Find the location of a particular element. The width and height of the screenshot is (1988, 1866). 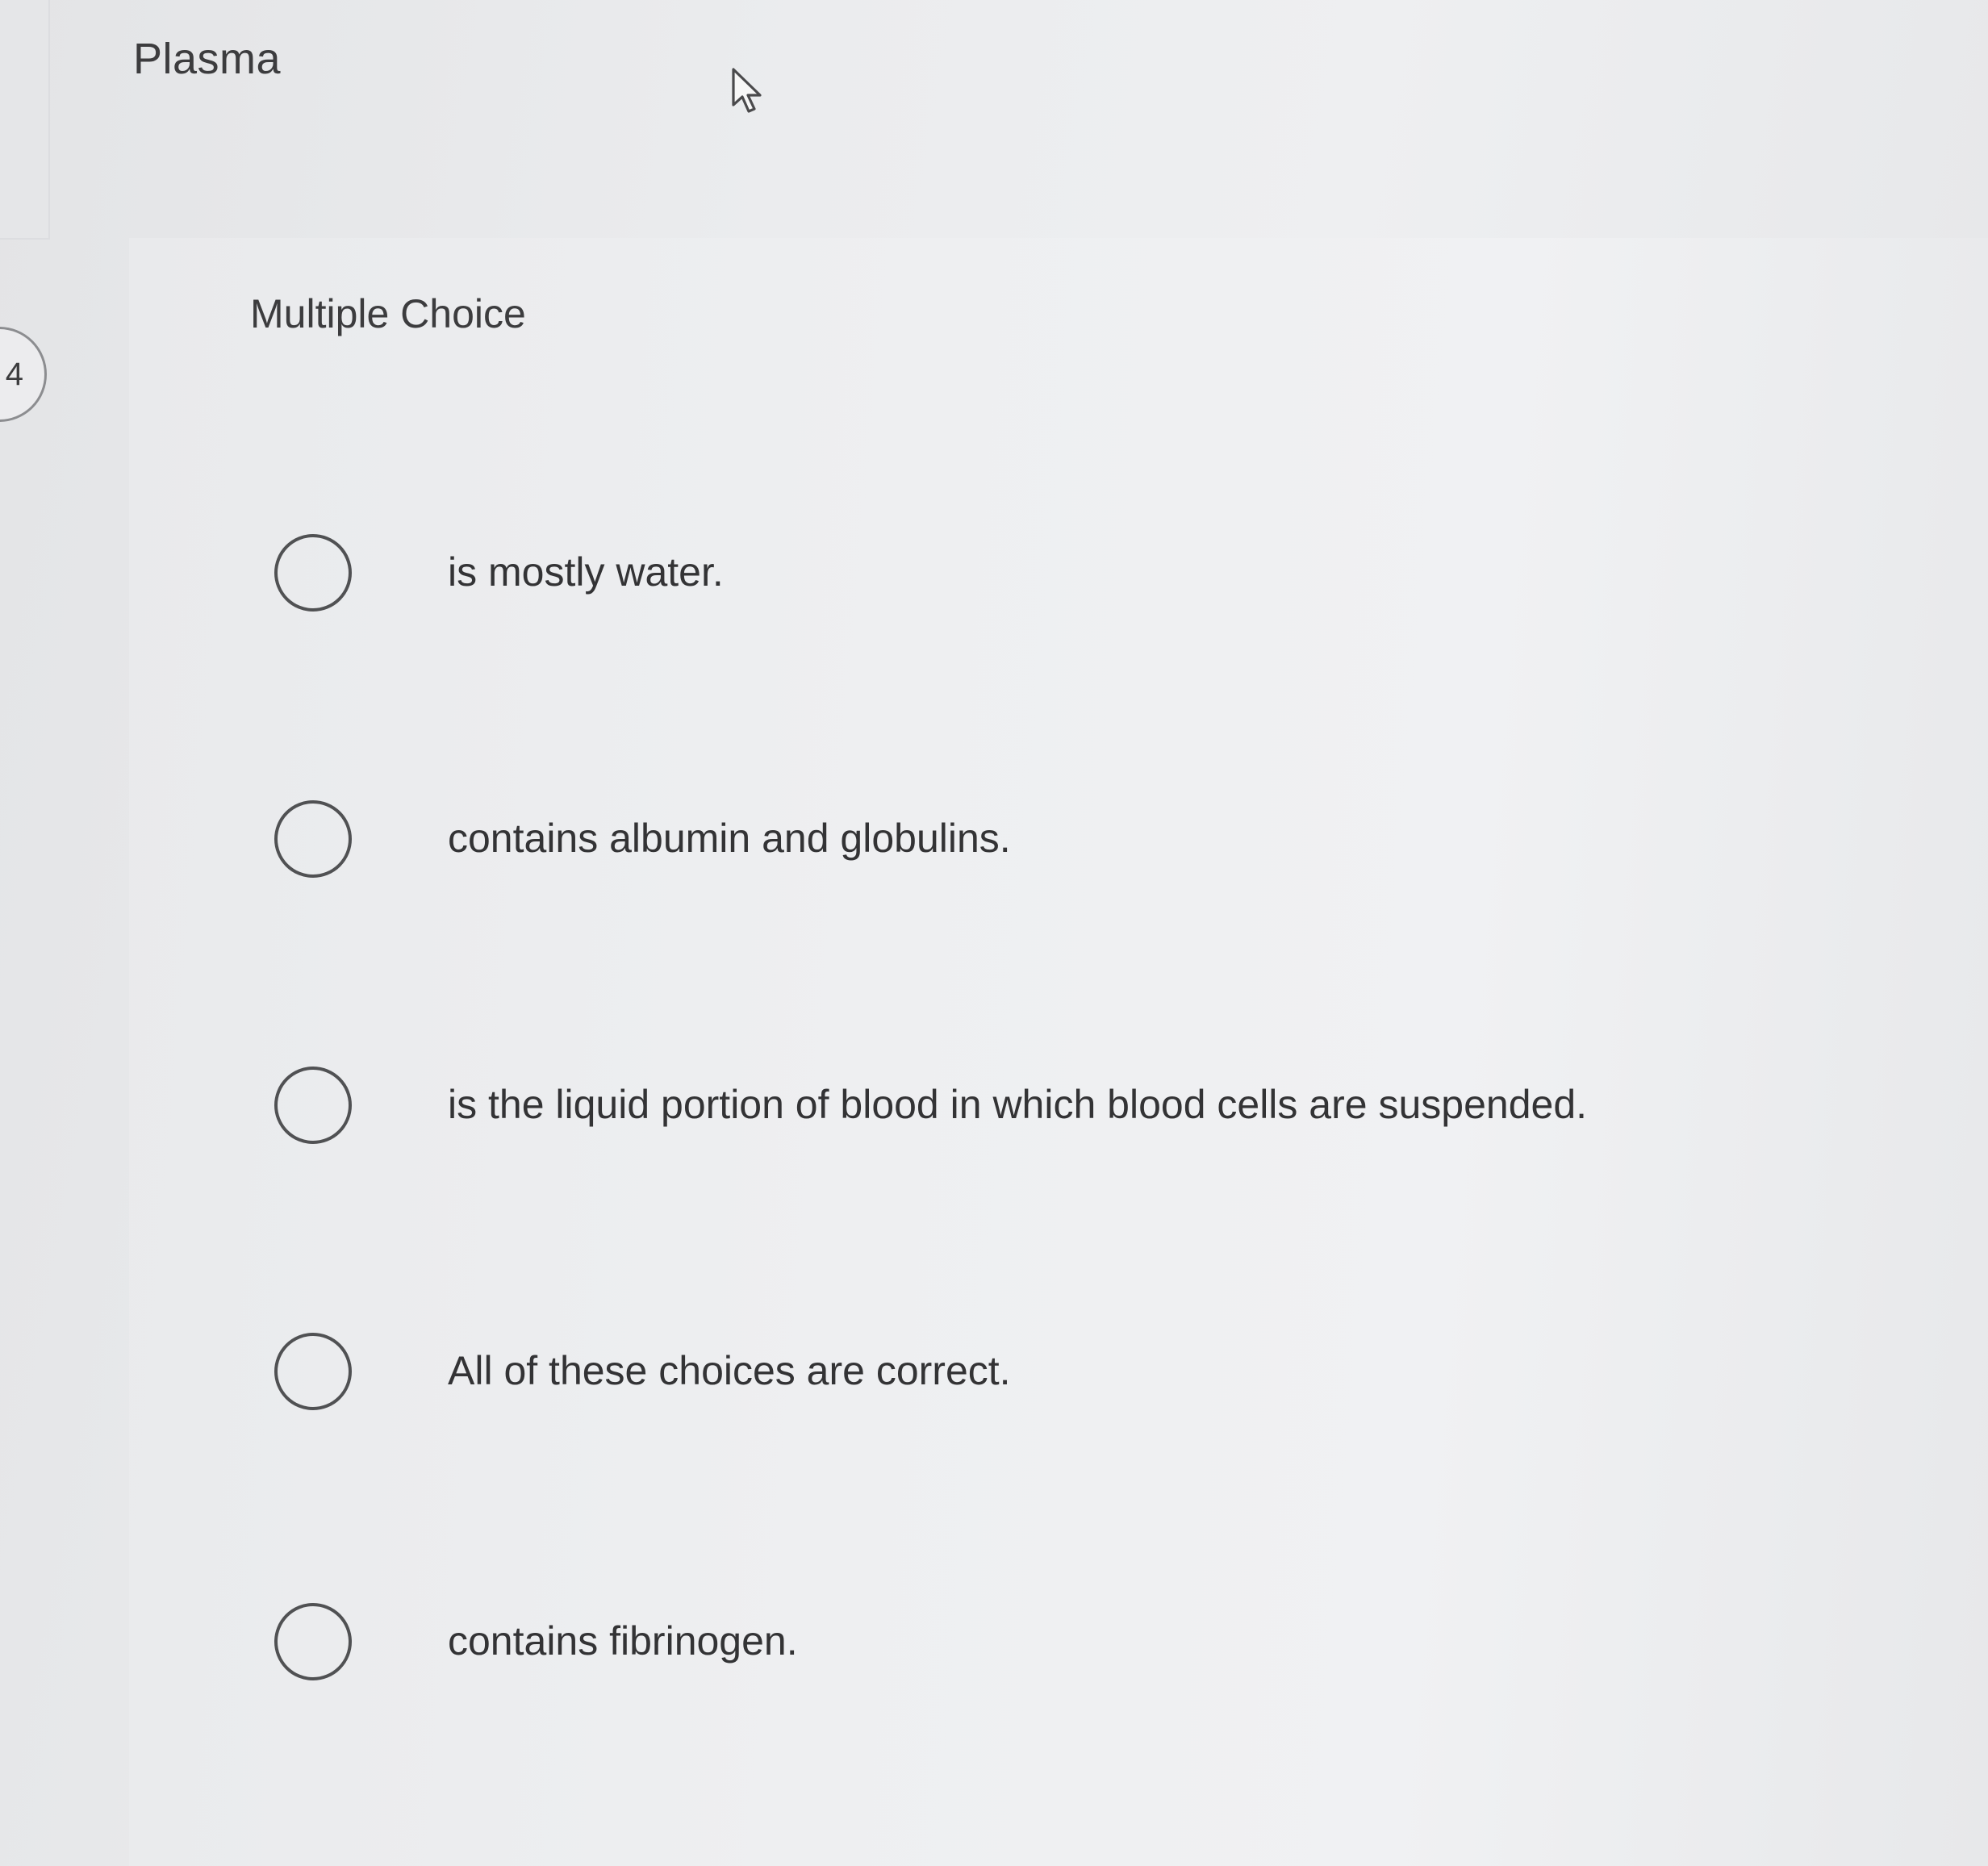

question-type-label: Multiple Choice is located at coordinates (388, 313).